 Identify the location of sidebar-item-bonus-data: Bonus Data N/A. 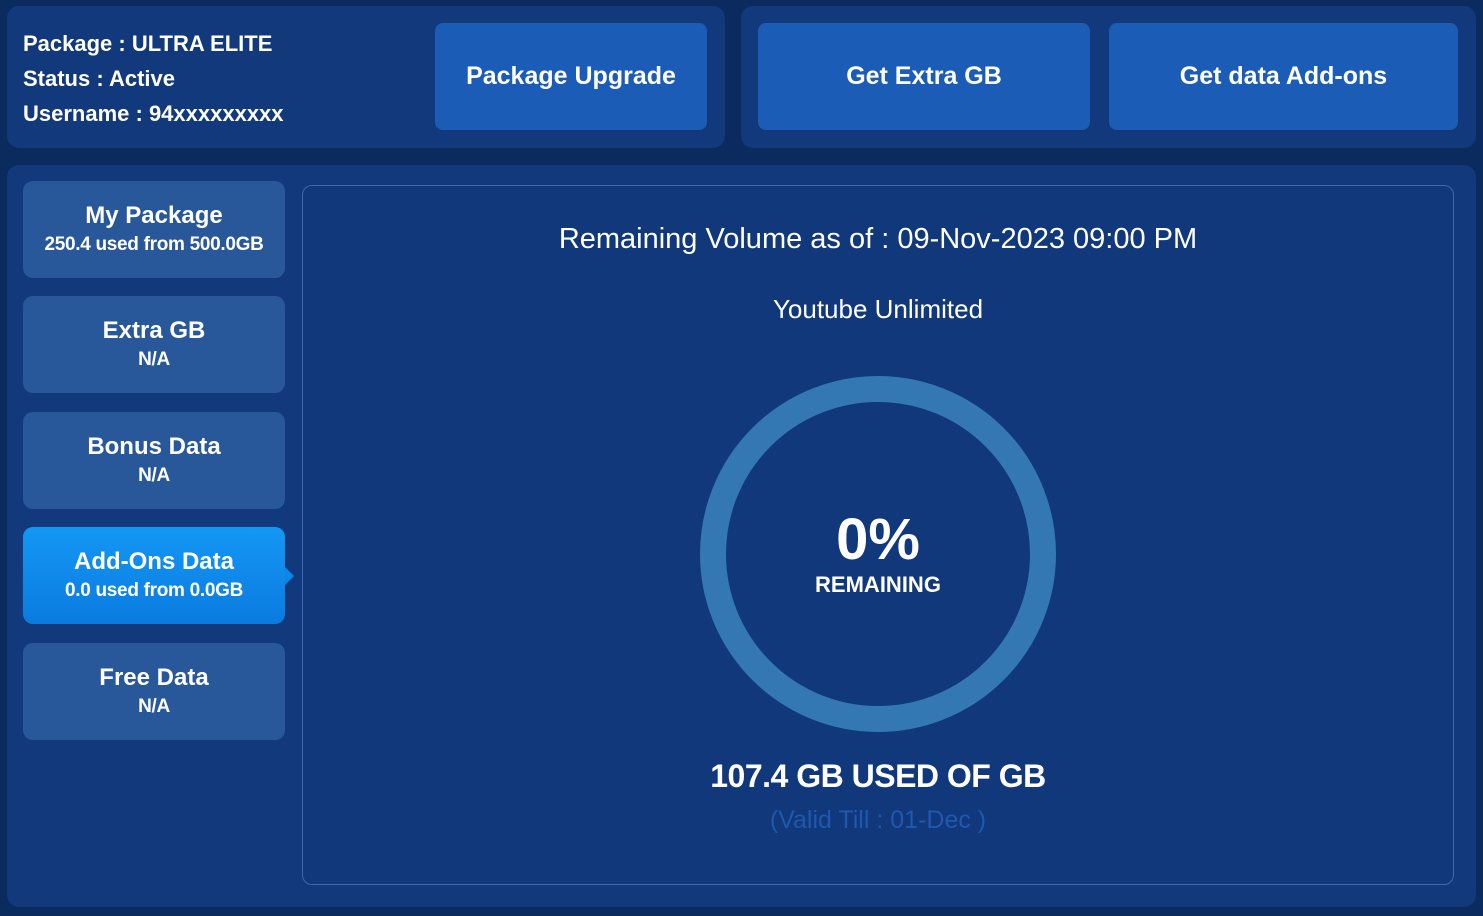
(154, 460).